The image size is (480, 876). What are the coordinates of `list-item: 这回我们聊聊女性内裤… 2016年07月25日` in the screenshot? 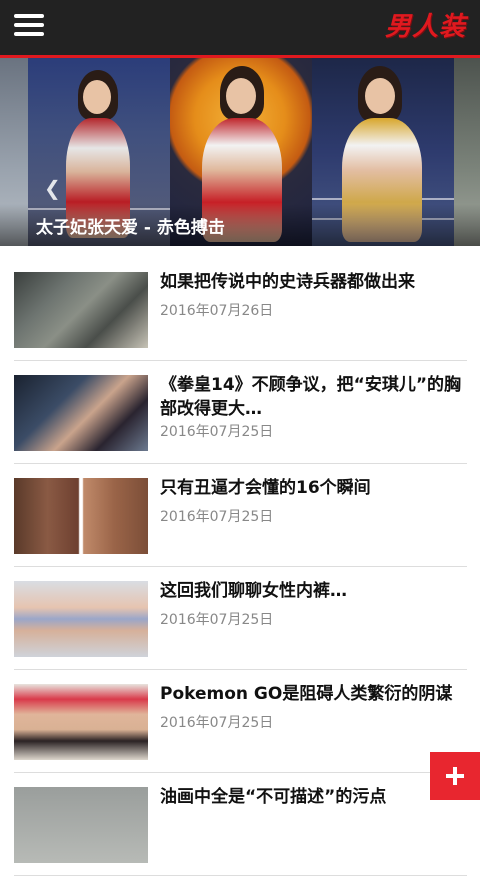 It's located at (240, 618).